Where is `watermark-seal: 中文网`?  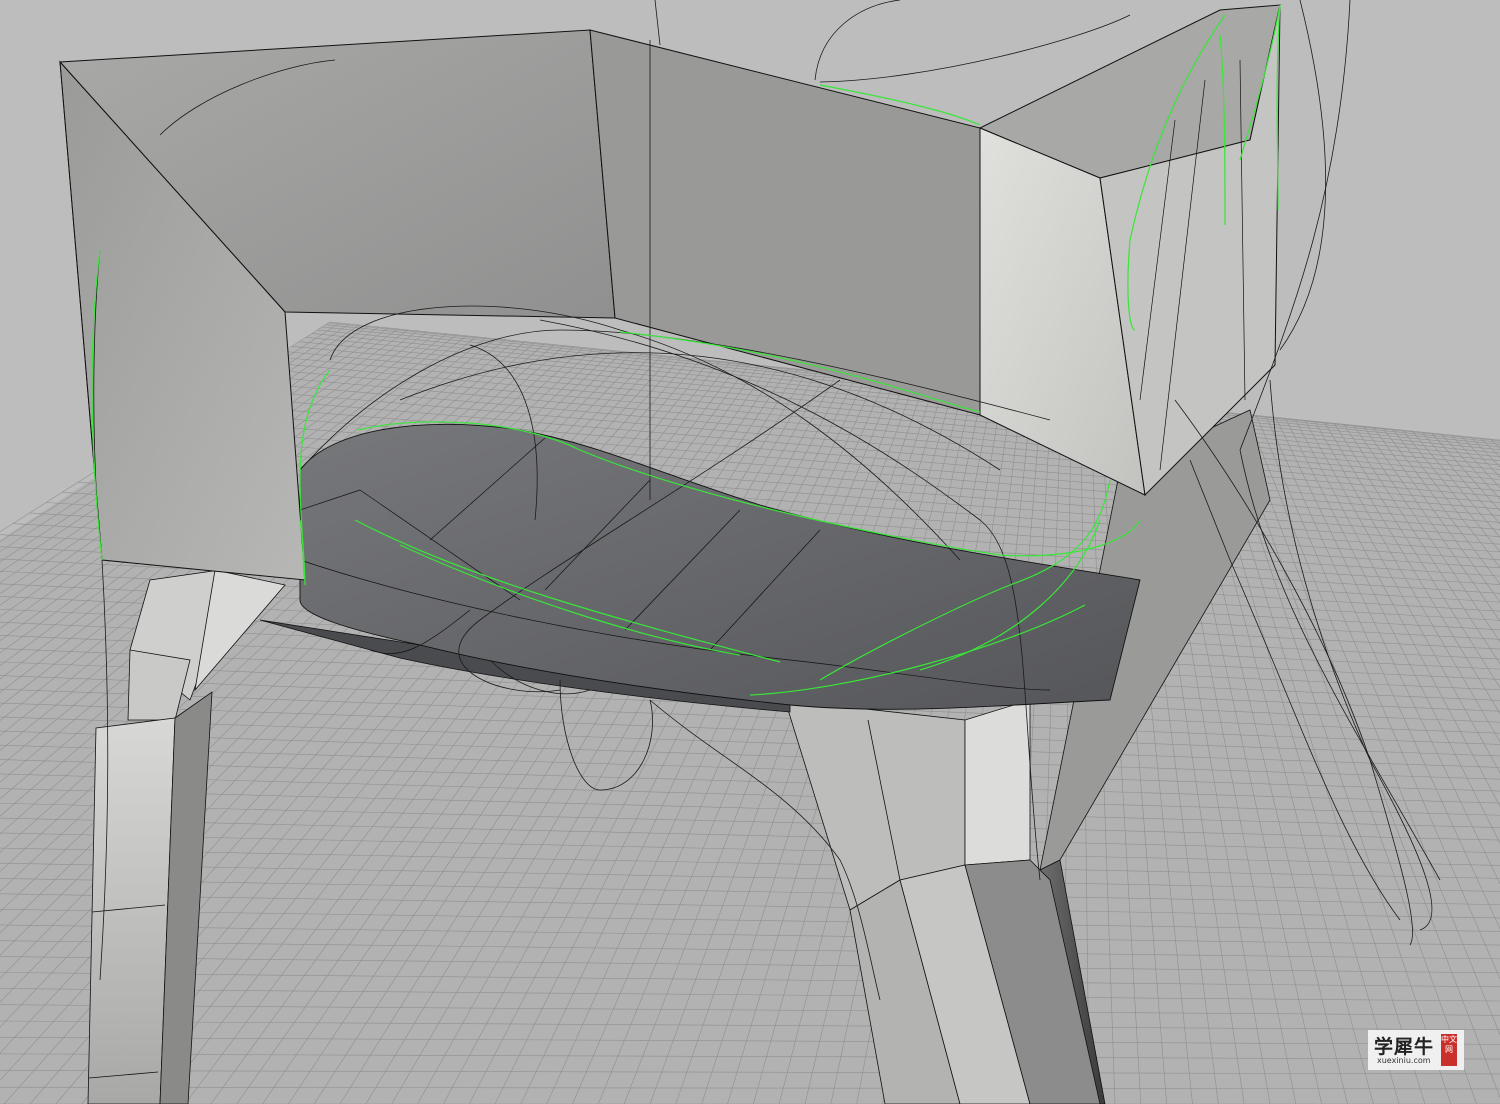 watermark-seal: 中文网 is located at coordinates (1449, 1050).